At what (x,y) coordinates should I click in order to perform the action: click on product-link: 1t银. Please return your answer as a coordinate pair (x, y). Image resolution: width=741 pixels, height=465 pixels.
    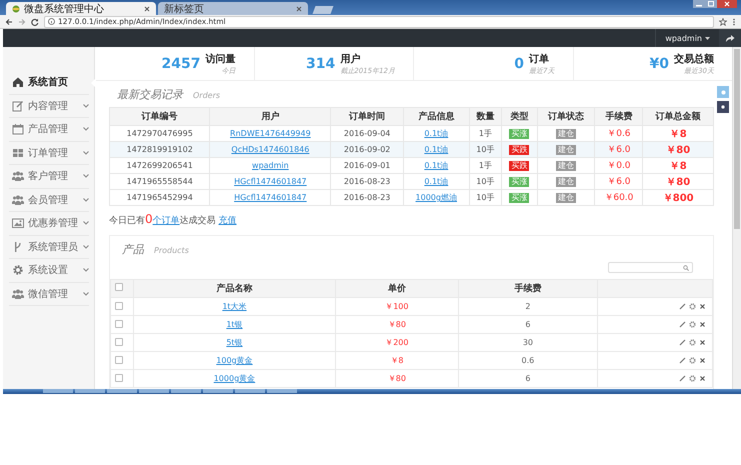
    Looking at the image, I should click on (234, 324).